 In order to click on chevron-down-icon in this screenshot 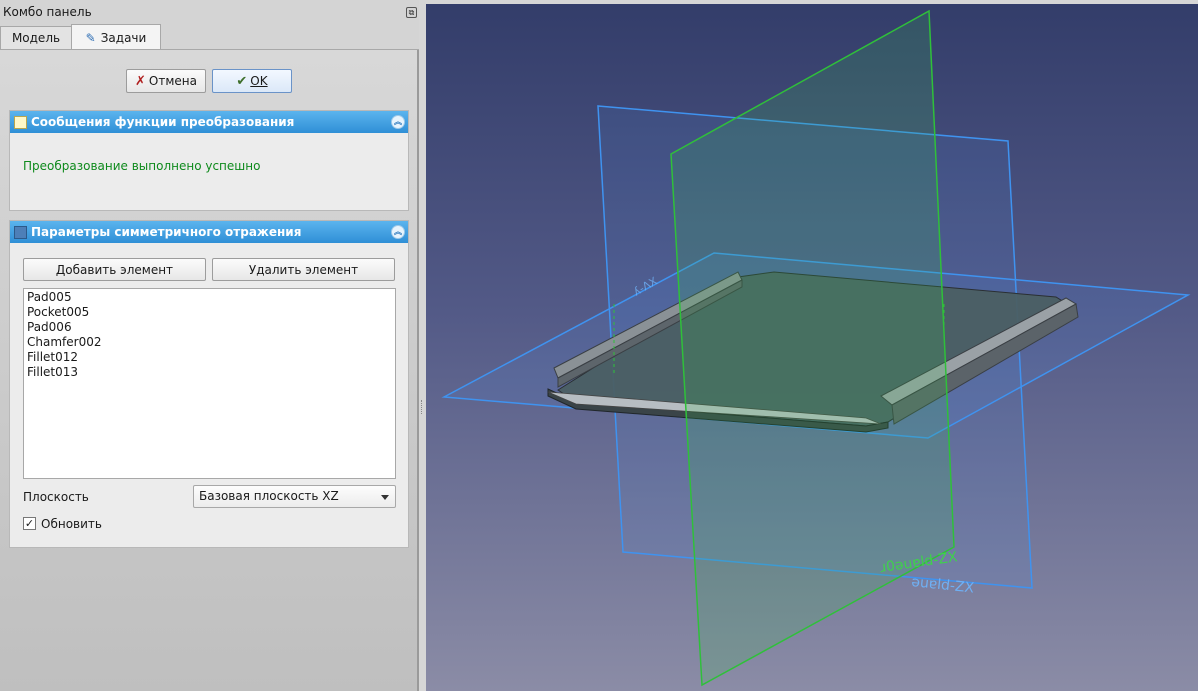, I will do `click(385, 497)`.